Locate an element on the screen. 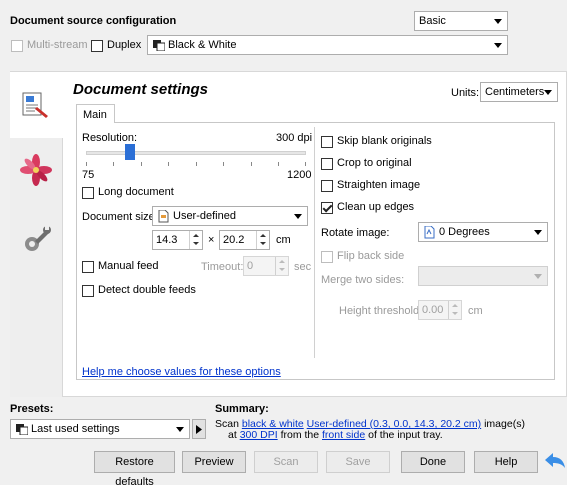 Image resolution: width=567 pixels, height=485 pixels. rotate-label: Rotate image: is located at coordinates (355, 233).